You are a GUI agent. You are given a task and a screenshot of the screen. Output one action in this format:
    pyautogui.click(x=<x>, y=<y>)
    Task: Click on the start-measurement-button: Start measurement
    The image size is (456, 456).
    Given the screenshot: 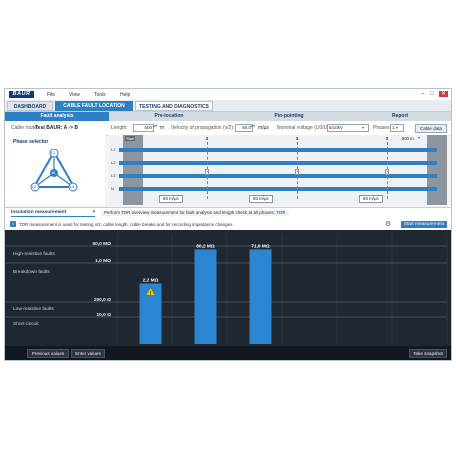 What is the action you would take?
    pyautogui.click(x=424, y=224)
    